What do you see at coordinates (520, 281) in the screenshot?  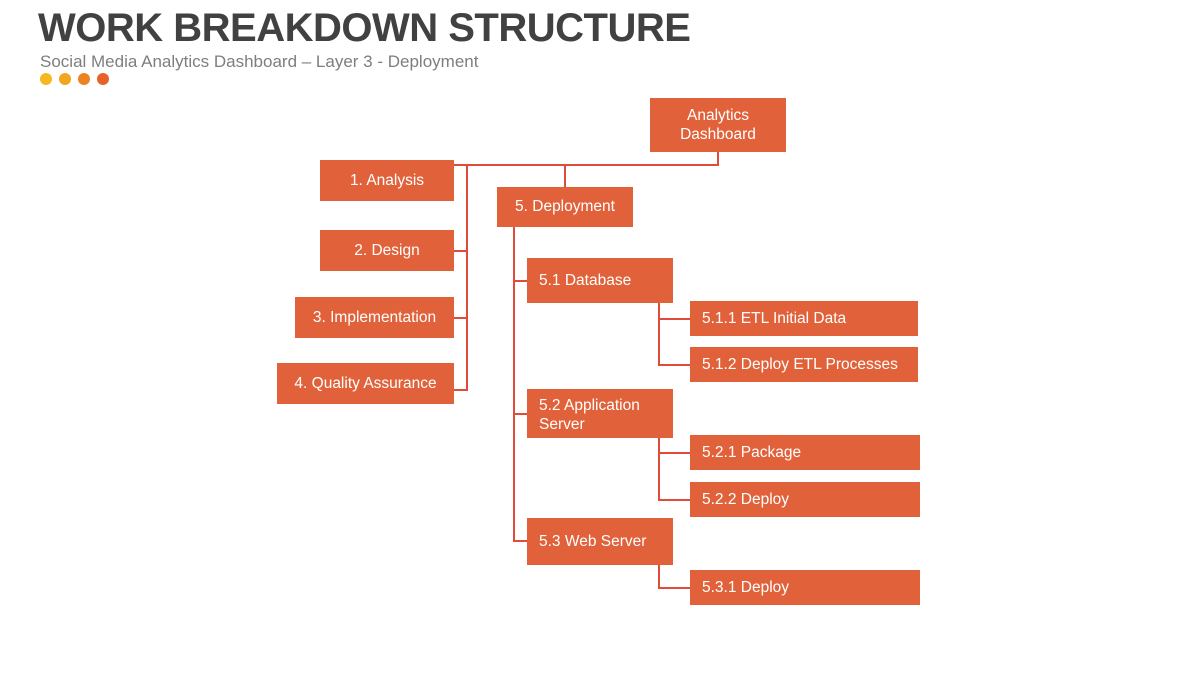 I see `connector-stub-n51` at bounding box center [520, 281].